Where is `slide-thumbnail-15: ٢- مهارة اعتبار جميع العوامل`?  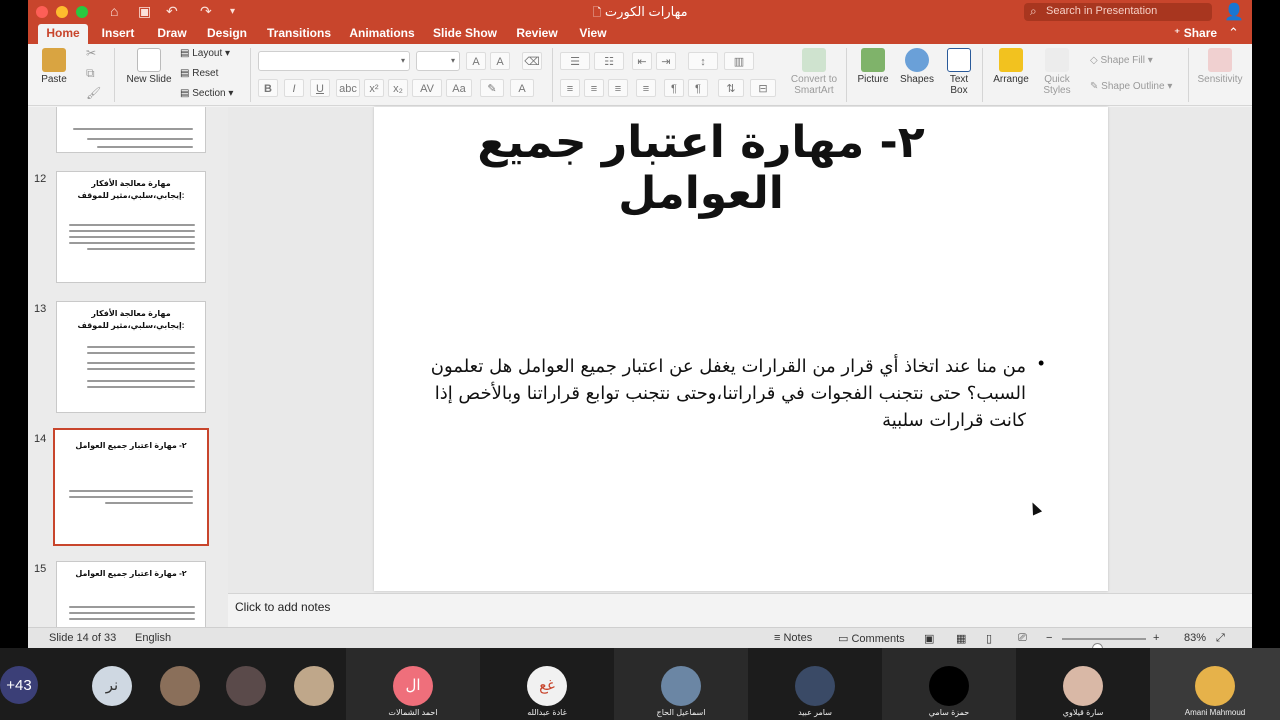 slide-thumbnail-15: ٢- مهارة اعتبار جميع العوامل is located at coordinates (131, 594).